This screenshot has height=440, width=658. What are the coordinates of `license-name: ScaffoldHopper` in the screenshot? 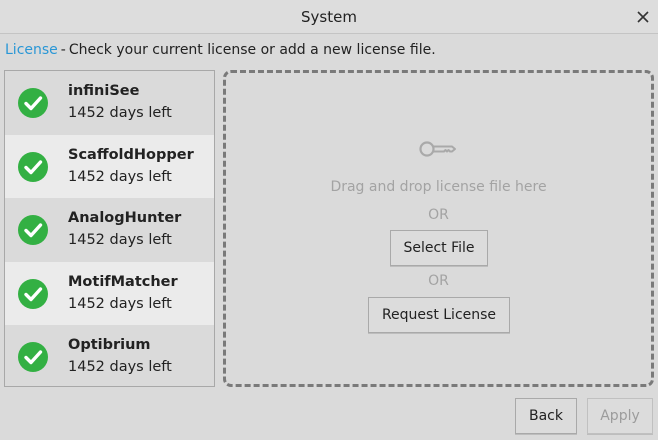 It's located at (131, 154).